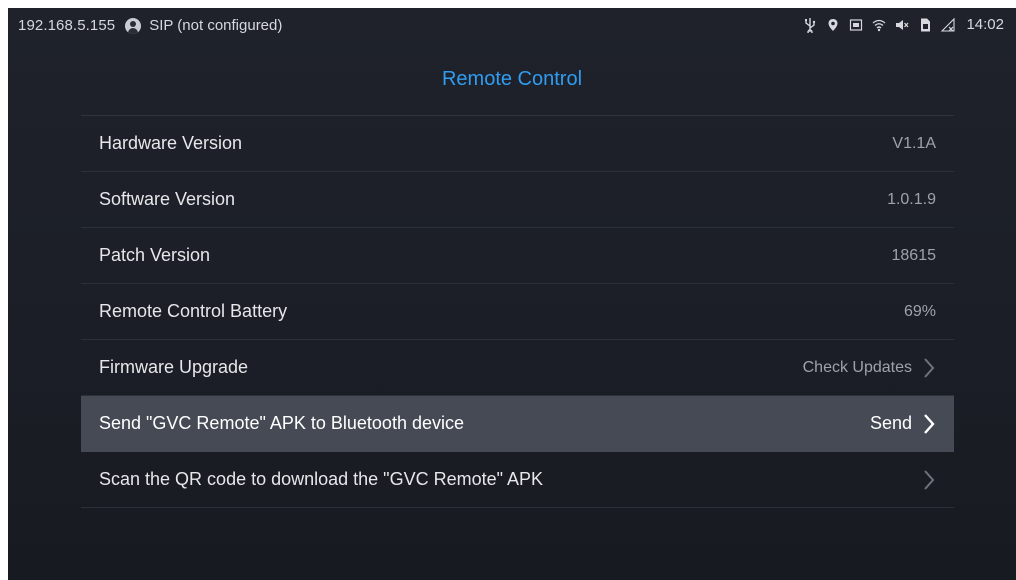 The height and width of the screenshot is (580, 1016). Describe the element at coordinates (857, 367) in the screenshot. I see `check-updates-label: Check Updates` at that location.